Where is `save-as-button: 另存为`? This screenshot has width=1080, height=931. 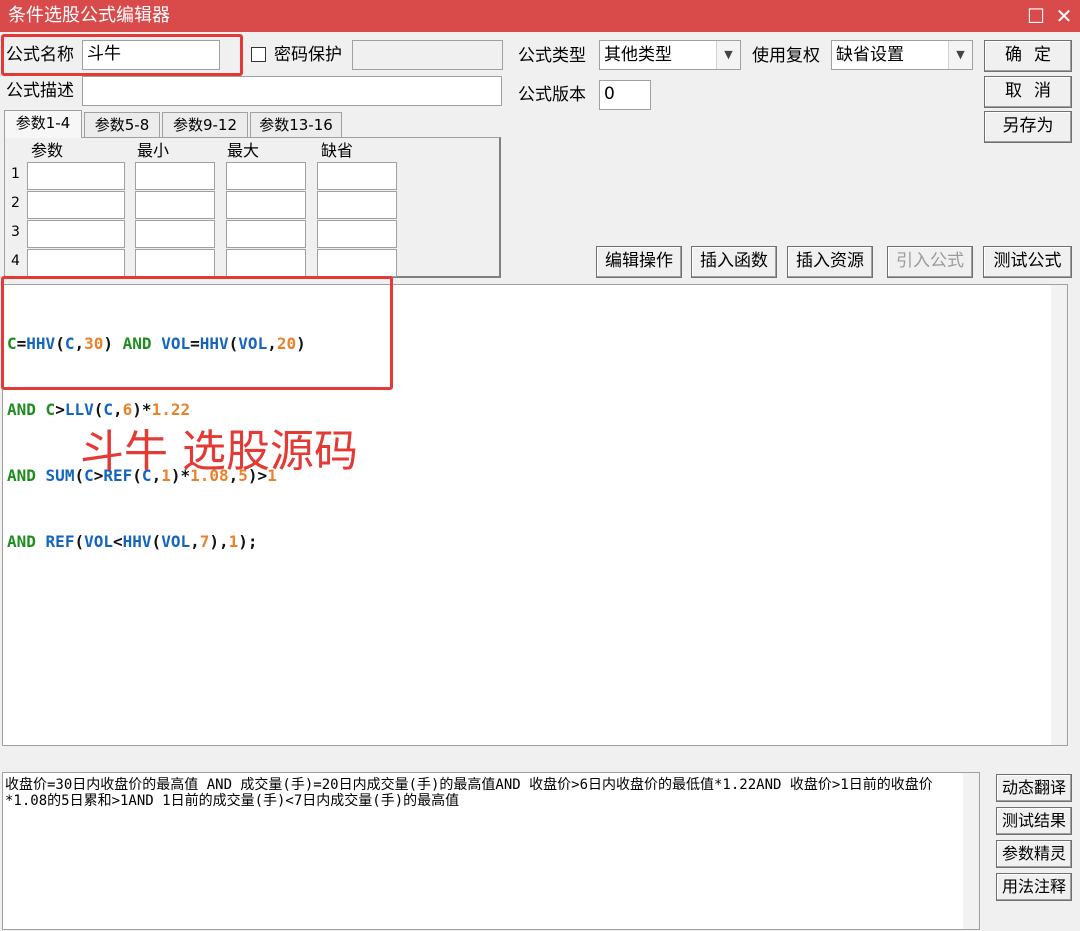 save-as-button: 另存为 is located at coordinates (1028, 127).